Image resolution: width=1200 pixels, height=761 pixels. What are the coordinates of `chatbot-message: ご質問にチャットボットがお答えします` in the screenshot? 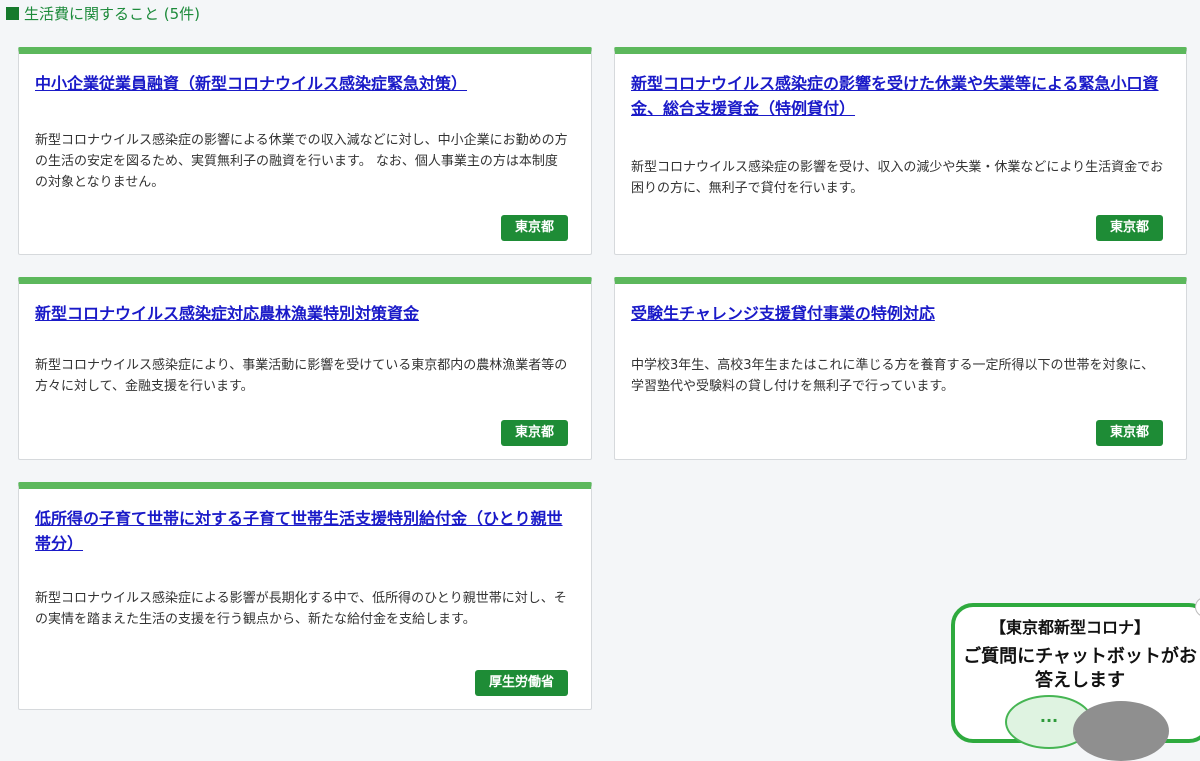 It's located at (1080, 668).